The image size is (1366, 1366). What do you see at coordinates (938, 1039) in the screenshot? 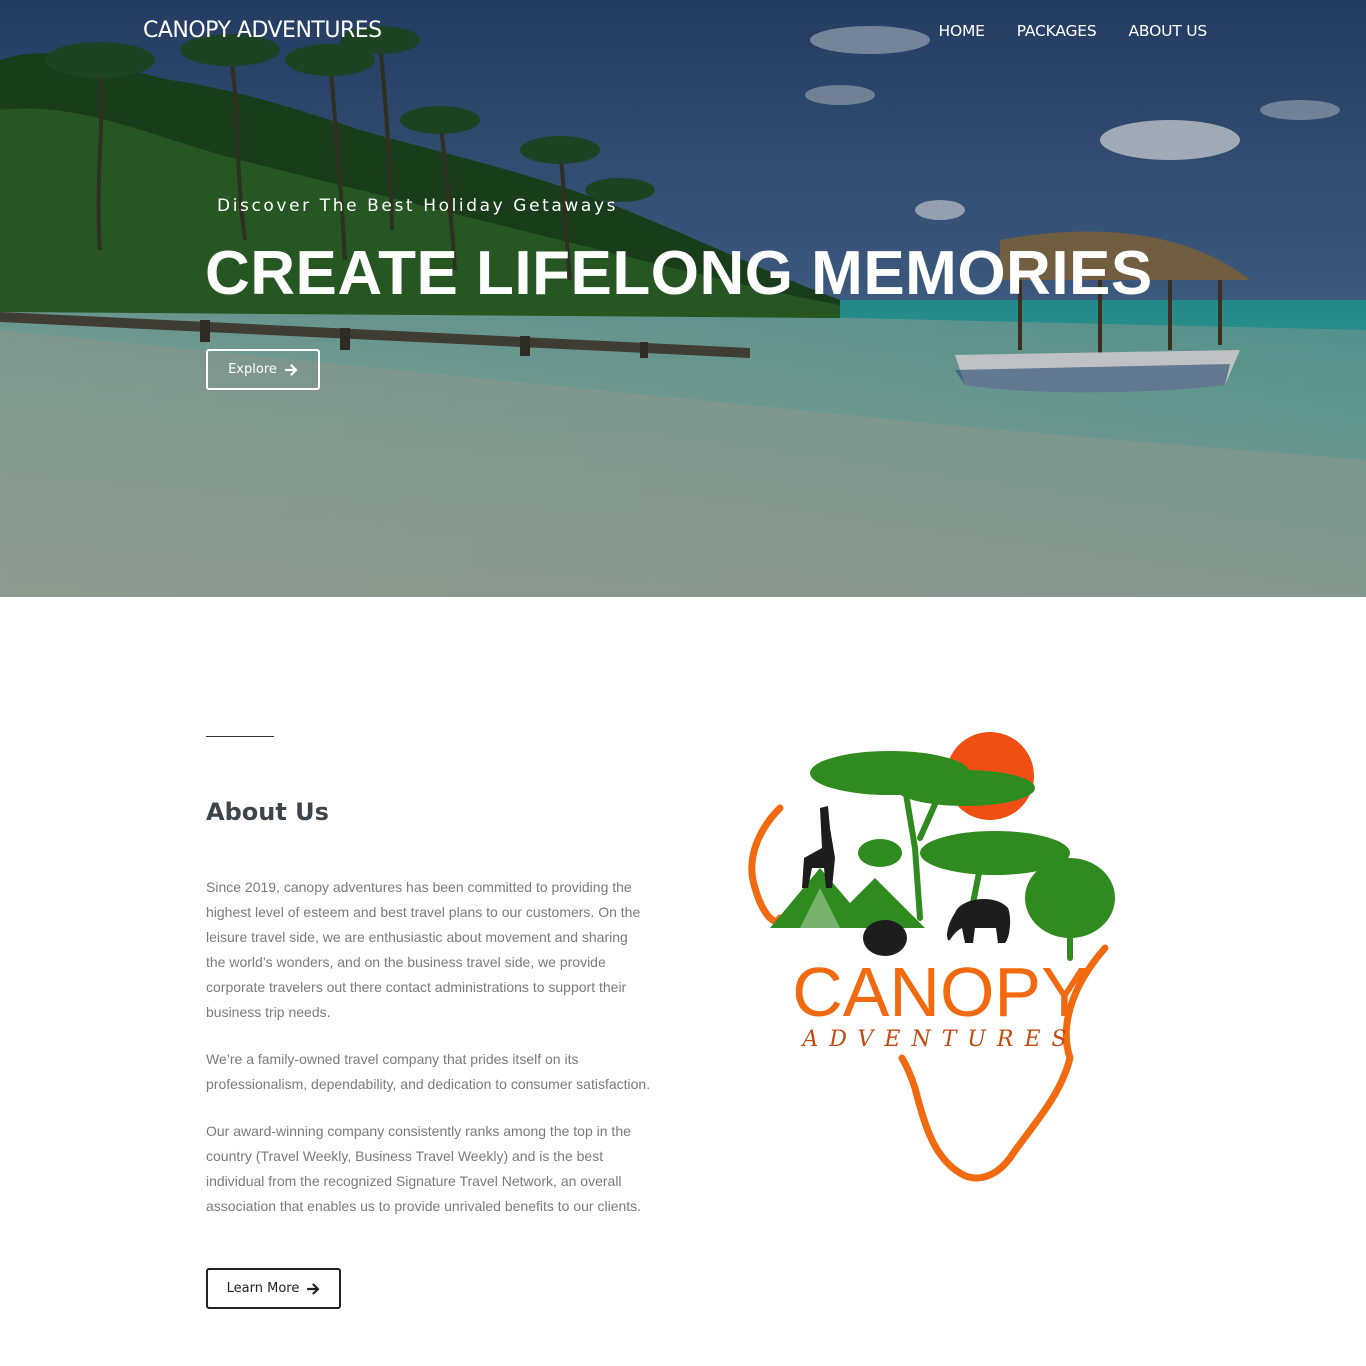
I see `logo-tagline: ADVENTURES` at bounding box center [938, 1039].